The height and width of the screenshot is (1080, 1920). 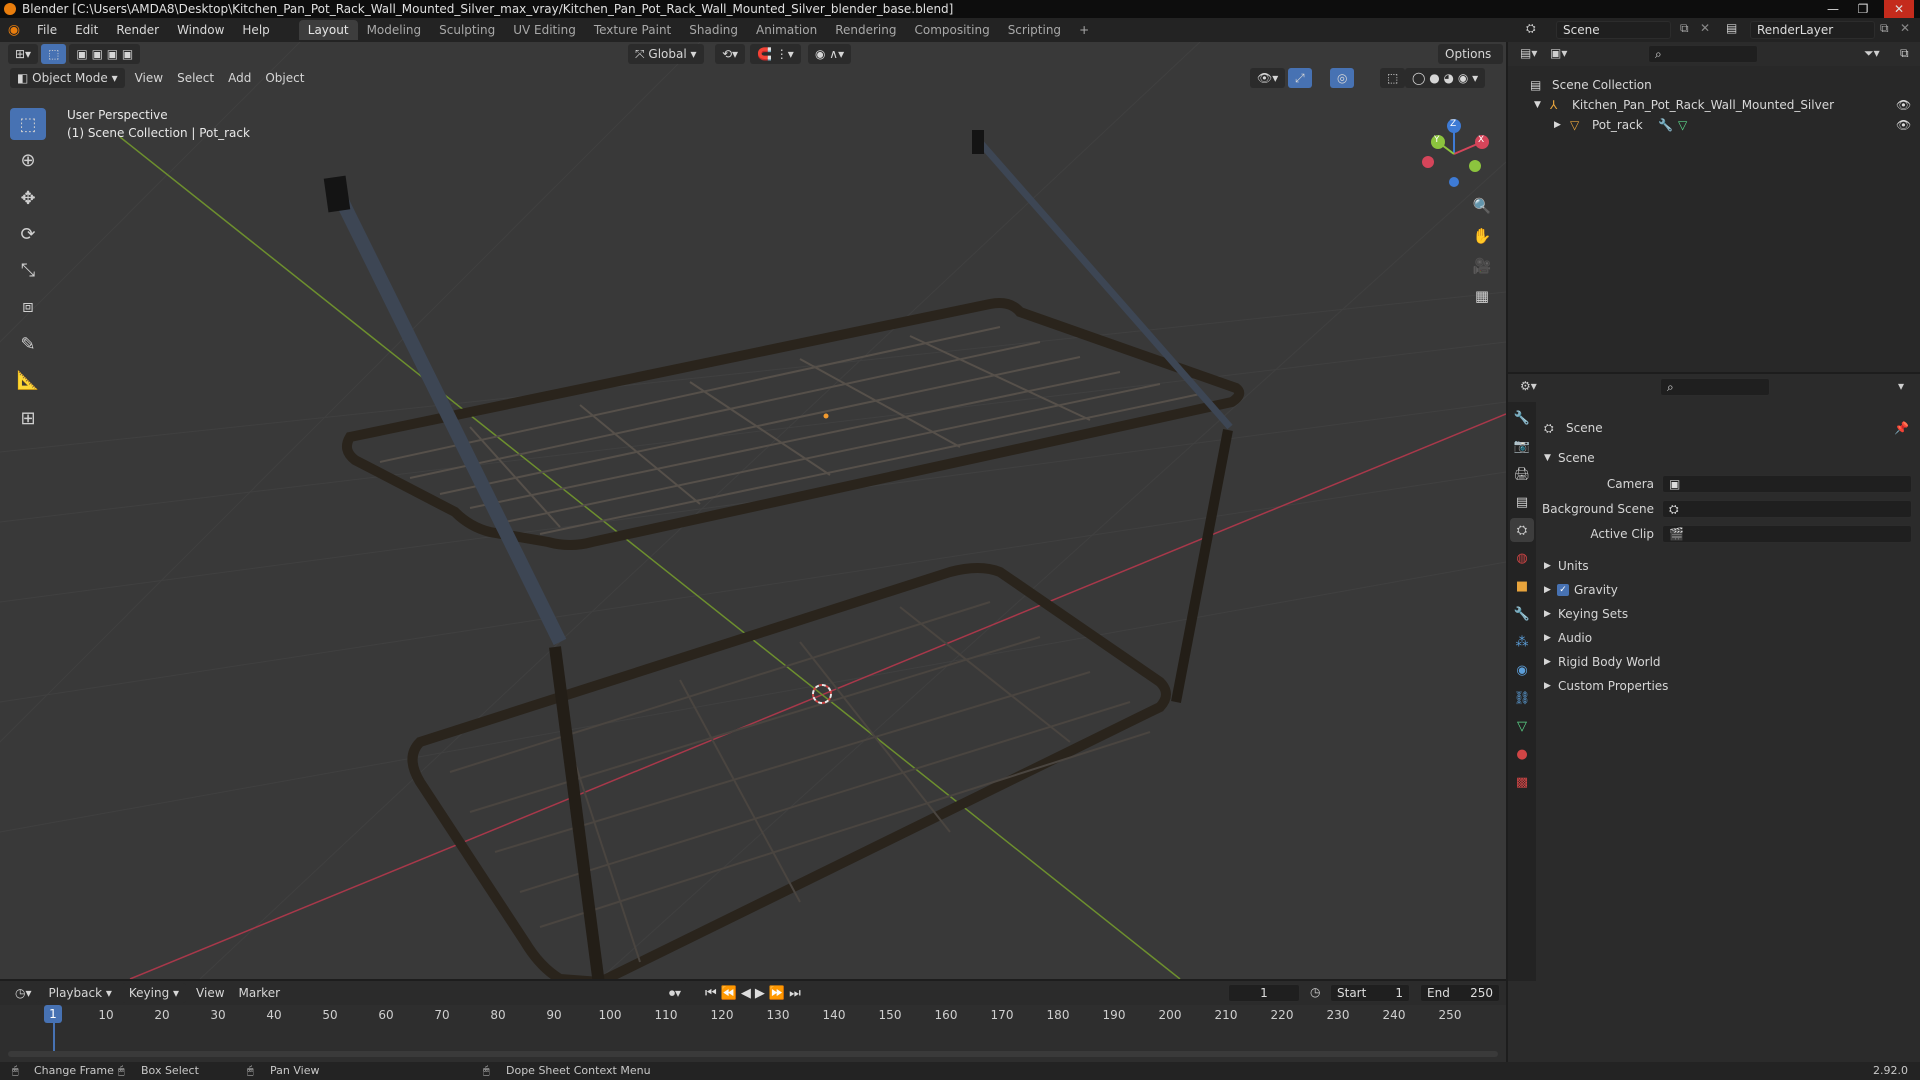 What do you see at coordinates (1703, 54) in the screenshot?
I see `outliner-search-input: ⌕` at bounding box center [1703, 54].